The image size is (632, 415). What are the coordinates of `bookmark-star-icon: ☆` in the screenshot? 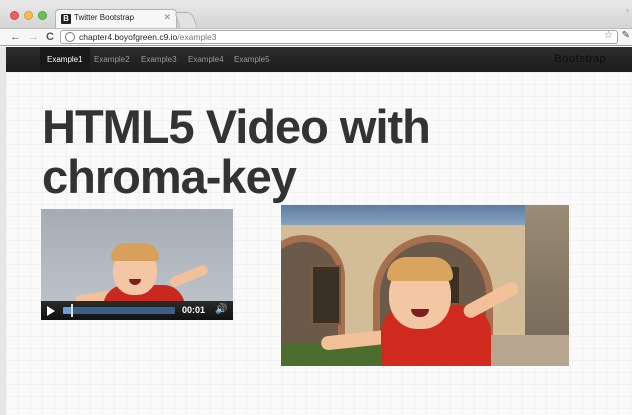 It's located at (608, 35).